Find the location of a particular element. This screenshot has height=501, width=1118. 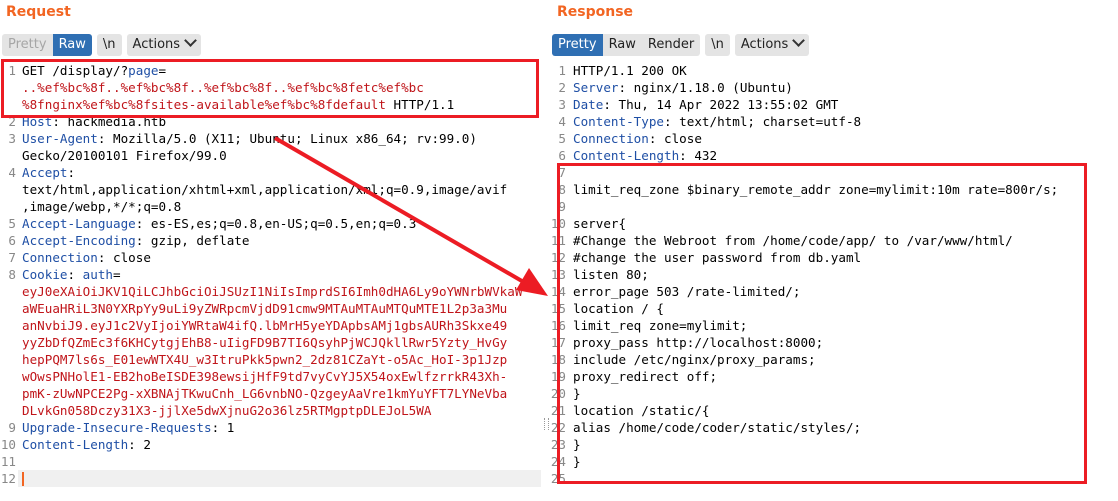

header-name: Accept-Language is located at coordinates (79, 223).